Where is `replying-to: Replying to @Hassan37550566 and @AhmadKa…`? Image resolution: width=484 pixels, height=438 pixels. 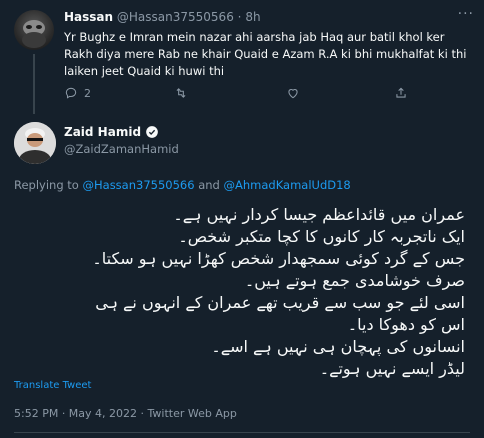 replying-to: Replying to @Hassan37550566 and @AhmadKa… is located at coordinates (182, 185).